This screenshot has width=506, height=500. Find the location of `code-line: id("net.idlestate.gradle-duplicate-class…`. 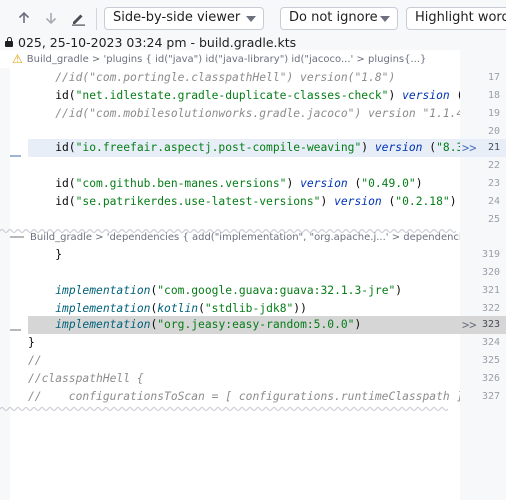

code-line: id("net.idlestate.gradle-duplicate-class… is located at coordinates (244, 96).